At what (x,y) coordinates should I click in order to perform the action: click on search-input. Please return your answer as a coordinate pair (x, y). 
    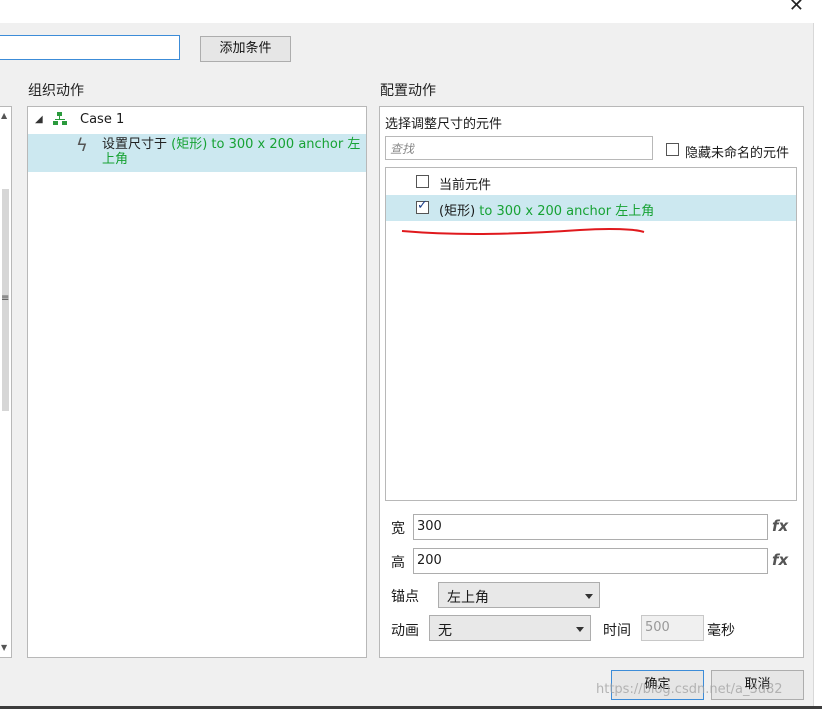
    Looking at the image, I should click on (519, 148).